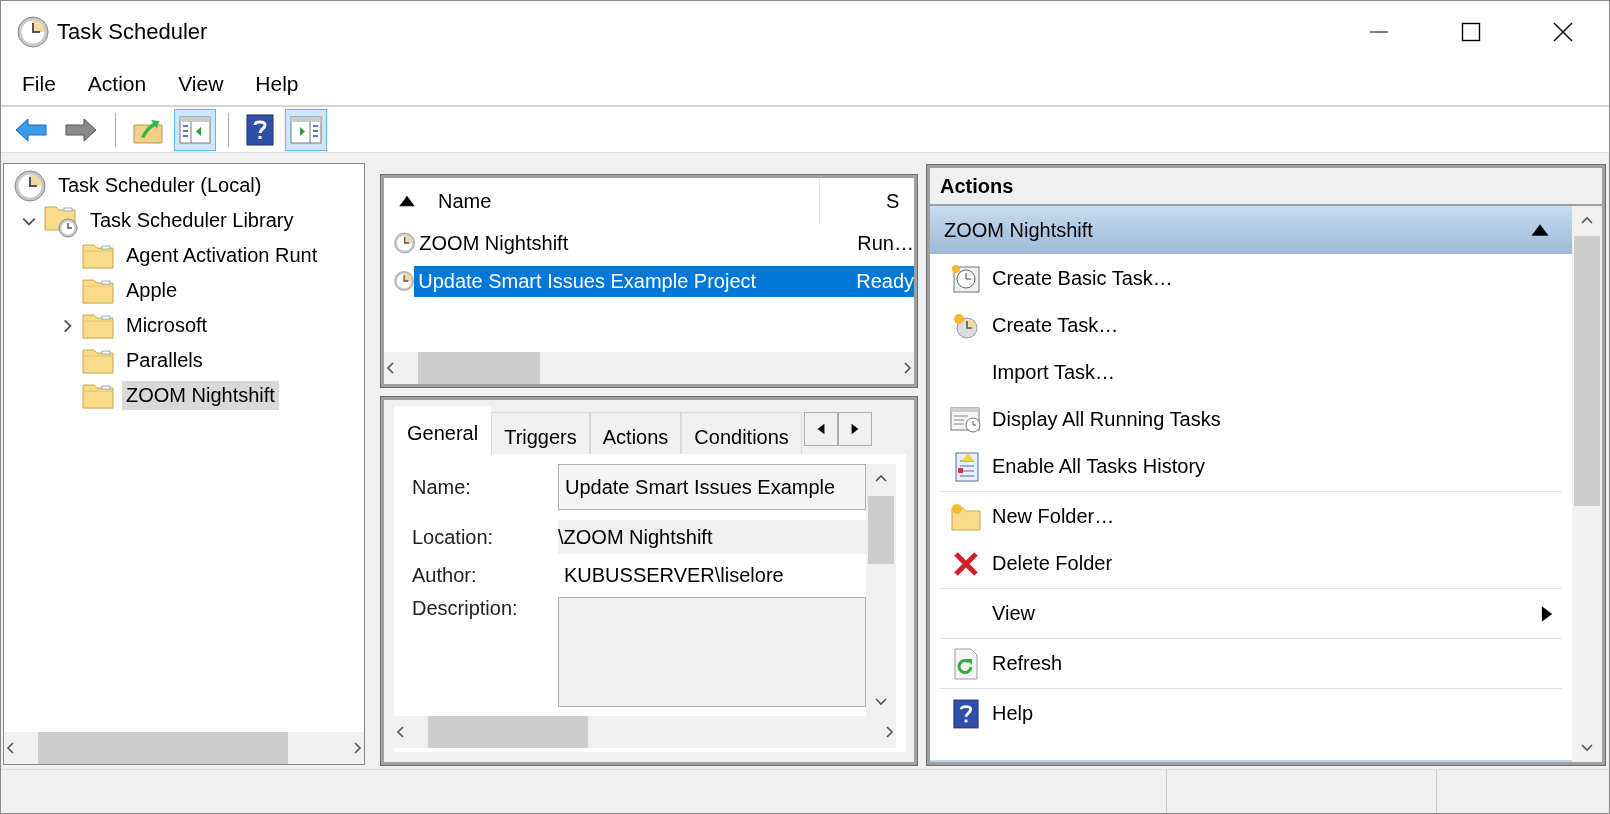 The image size is (1610, 814). Describe the element at coordinates (1277, 563) in the screenshot. I see `command-item: Delete Folder` at that location.